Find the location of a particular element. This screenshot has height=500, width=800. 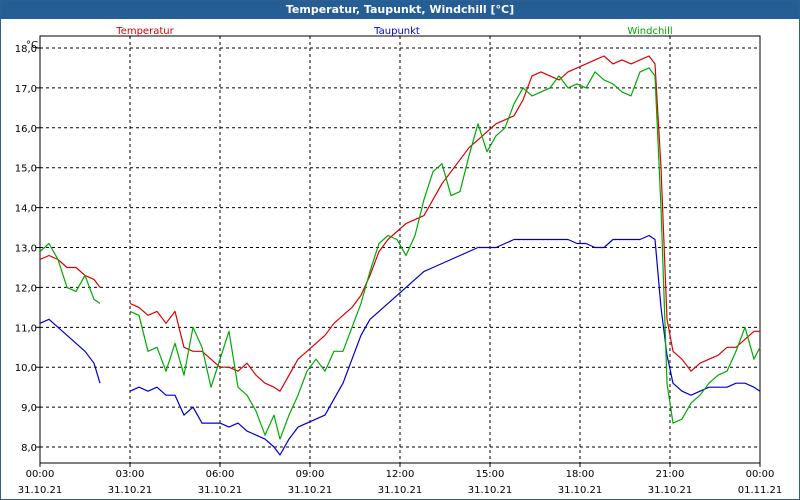

x-tick-time: 09:00 is located at coordinates (310, 474).